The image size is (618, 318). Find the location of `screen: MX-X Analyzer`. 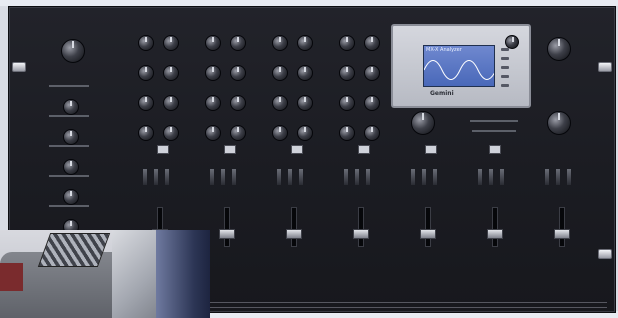

screen: MX-X Analyzer is located at coordinates (459, 66).